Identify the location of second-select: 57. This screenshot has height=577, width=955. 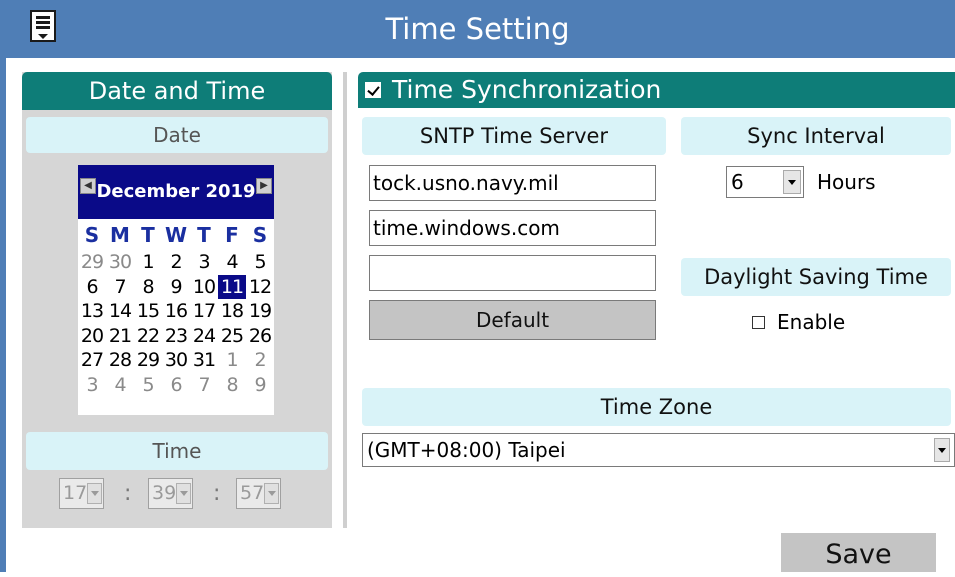
(258, 493).